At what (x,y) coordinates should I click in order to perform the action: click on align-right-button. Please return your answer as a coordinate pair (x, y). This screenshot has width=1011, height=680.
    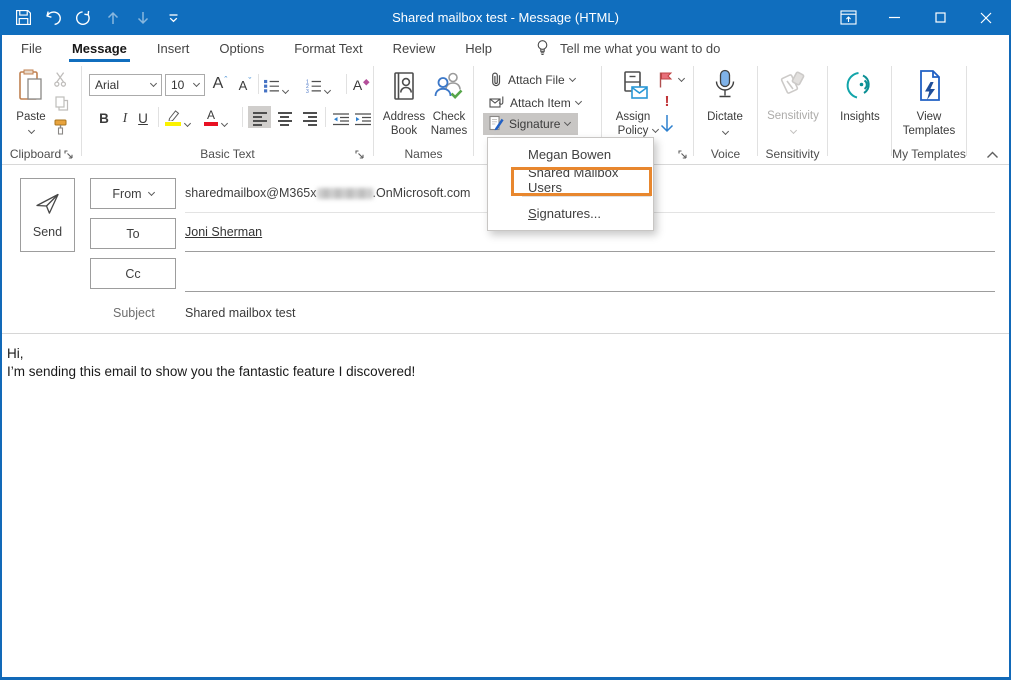
    Looking at the image, I should click on (309, 117).